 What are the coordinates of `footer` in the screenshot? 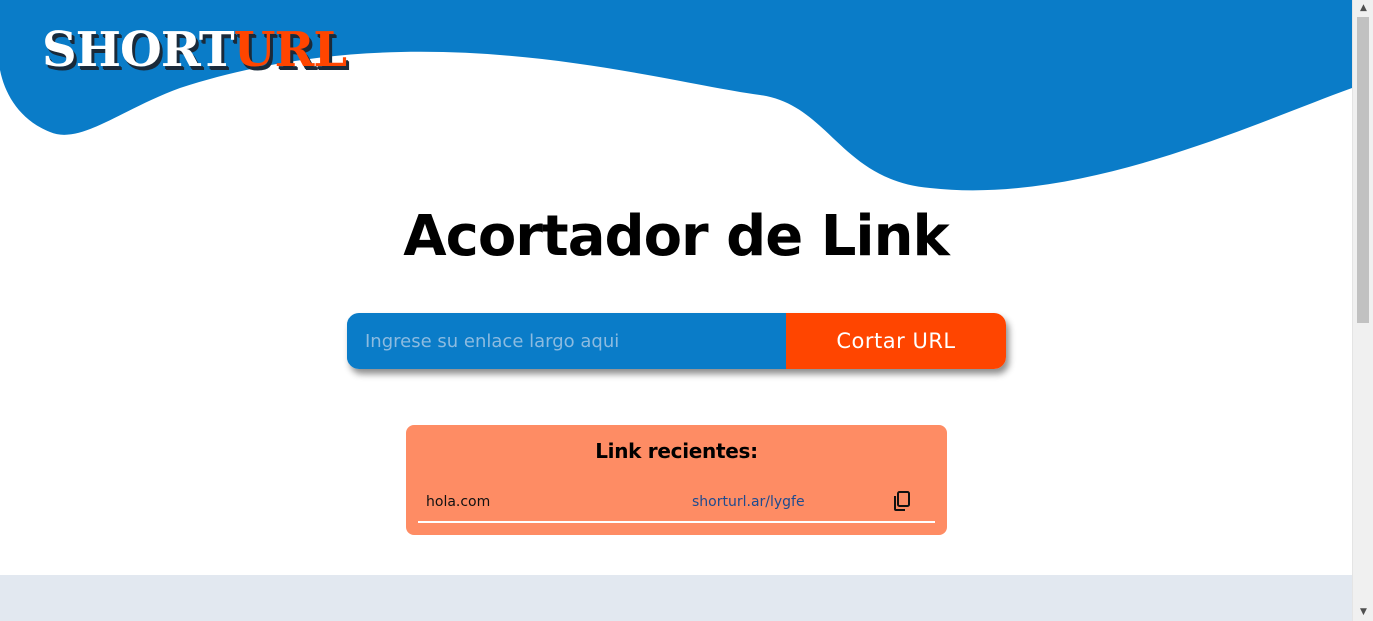 It's located at (676, 598).